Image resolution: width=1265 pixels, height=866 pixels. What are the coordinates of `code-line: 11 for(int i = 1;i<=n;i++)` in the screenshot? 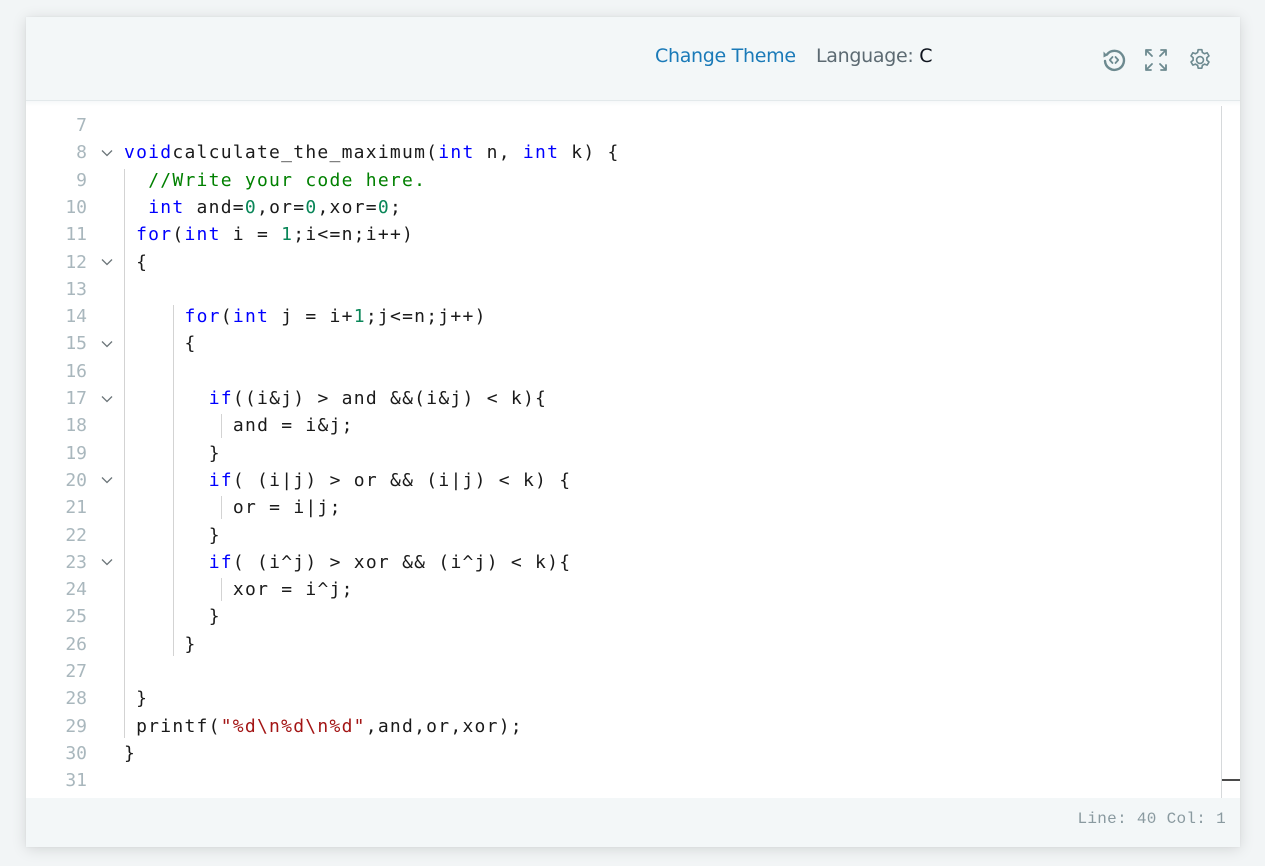 It's located at (621, 234).